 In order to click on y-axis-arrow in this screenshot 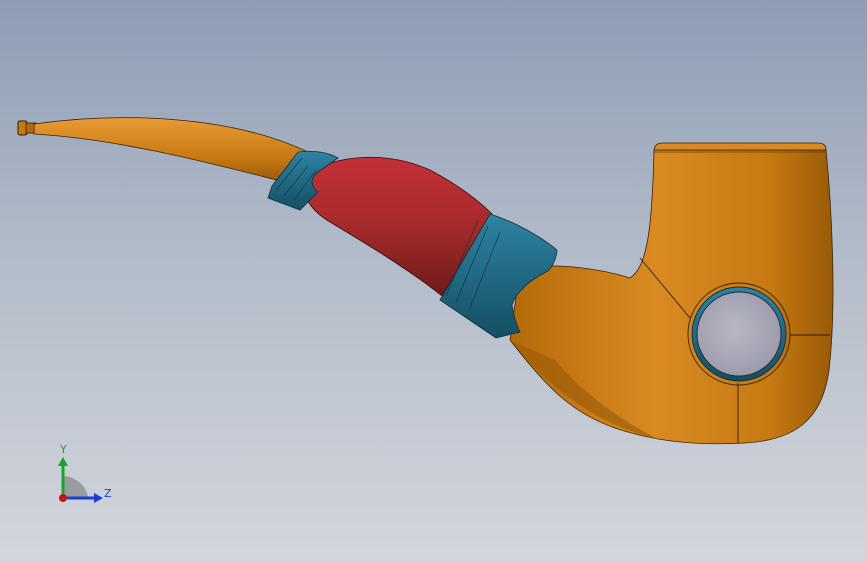, I will do `click(63, 461)`.